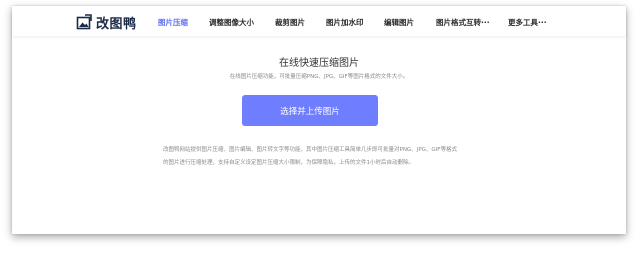  I want to click on upload-image-button: 选择并上传图片, so click(310, 110).